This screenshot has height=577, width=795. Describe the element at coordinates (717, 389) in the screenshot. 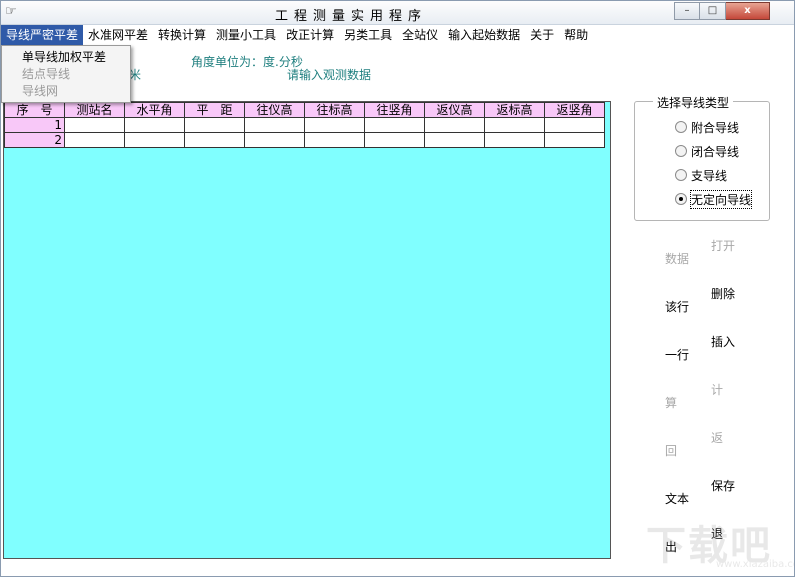

I see `calculate-button-top: 计` at that location.